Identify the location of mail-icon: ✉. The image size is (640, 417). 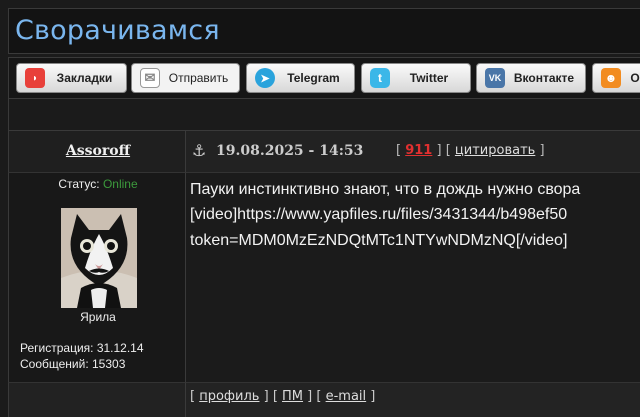
(150, 78).